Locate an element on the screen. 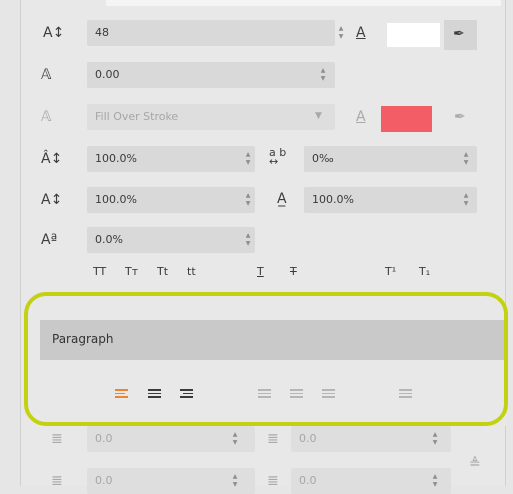 The image size is (513, 494). left-indent-stepper: ▲ ▼ is located at coordinates (235, 439).